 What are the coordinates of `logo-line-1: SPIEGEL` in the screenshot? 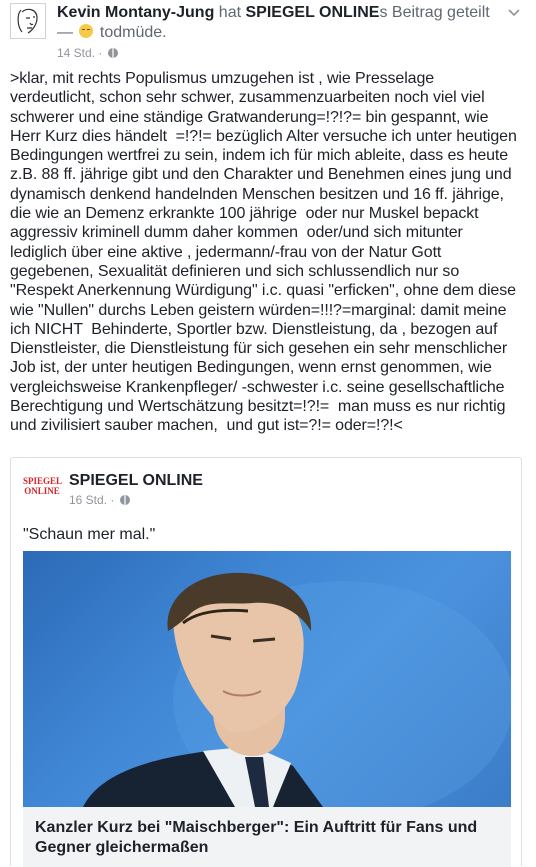 It's located at (43, 481).